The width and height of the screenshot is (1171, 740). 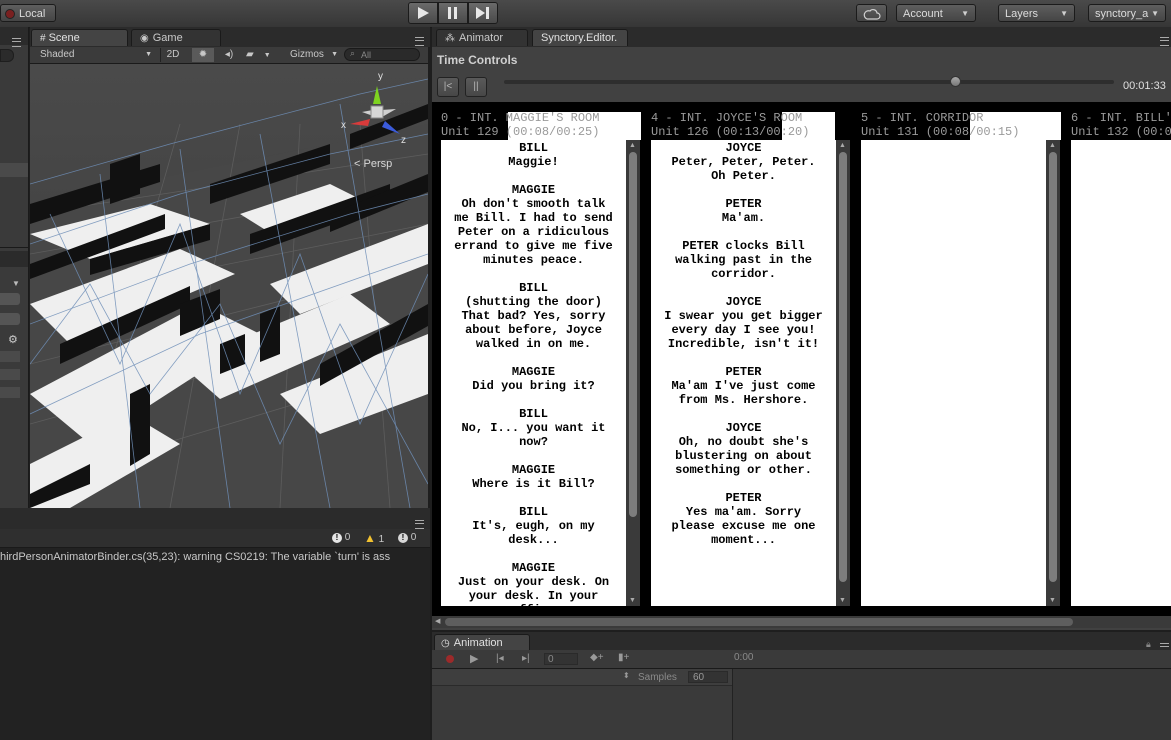 What do you see at coordinates (261, 55) in the screenshot?
I see `effects-dropdown: ▰ ▼` at bounding box center [261, 55].